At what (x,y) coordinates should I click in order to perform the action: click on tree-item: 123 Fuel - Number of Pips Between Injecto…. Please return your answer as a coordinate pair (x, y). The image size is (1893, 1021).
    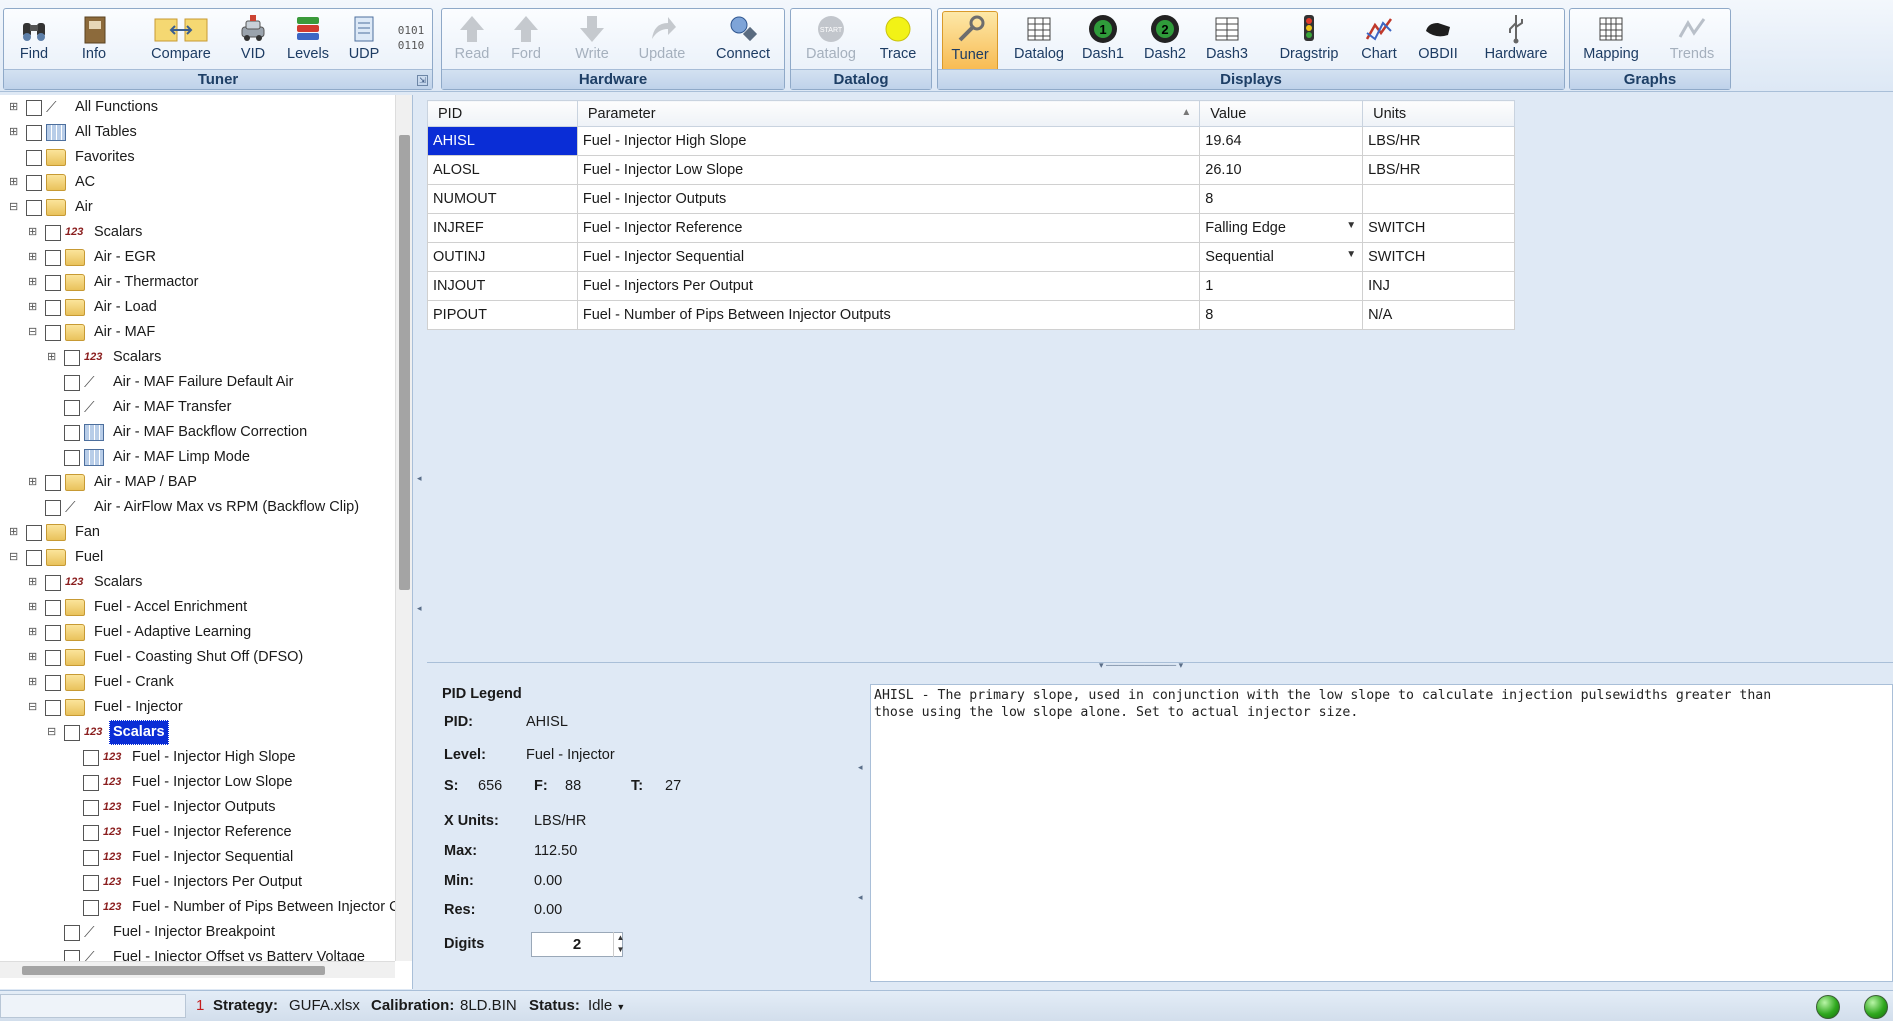
    Looking at the image, I should click on (200, 907).